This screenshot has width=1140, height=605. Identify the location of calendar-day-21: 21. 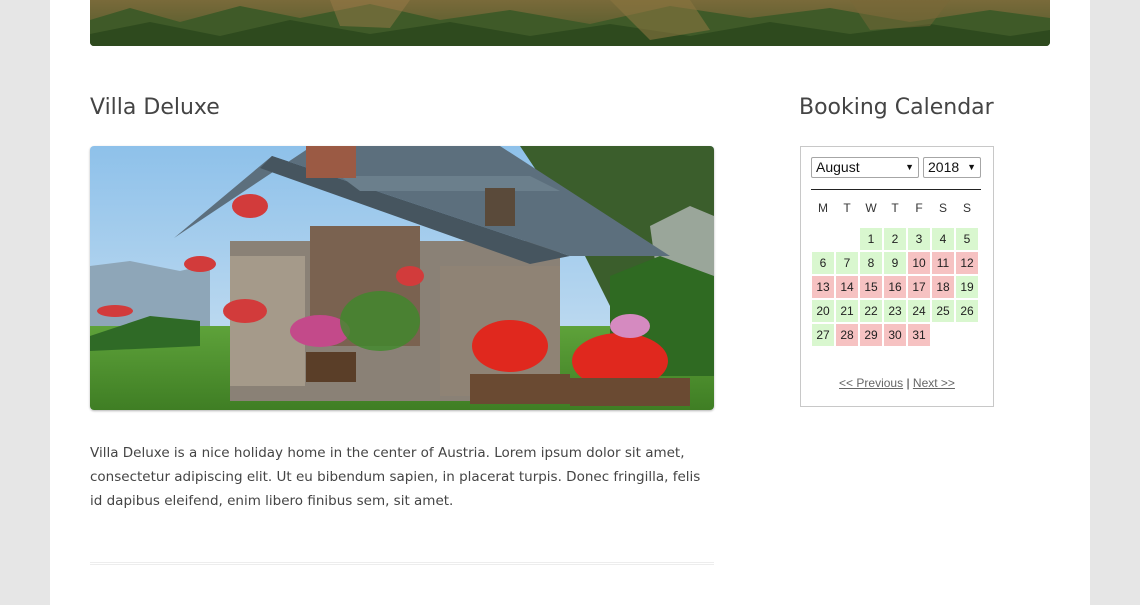
(847, 311).